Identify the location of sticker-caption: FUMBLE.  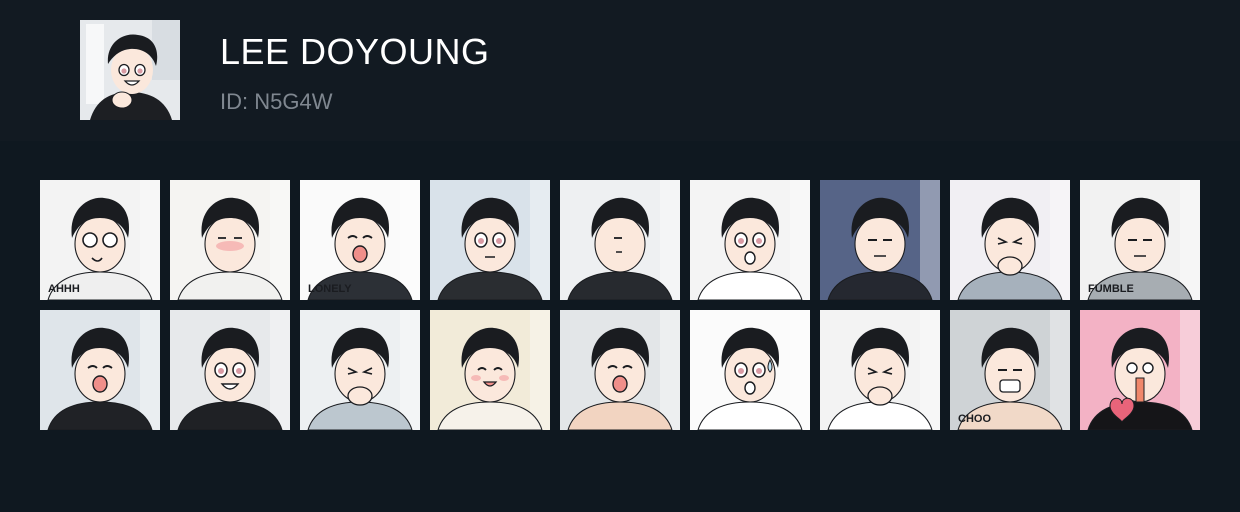
(1111, 289).